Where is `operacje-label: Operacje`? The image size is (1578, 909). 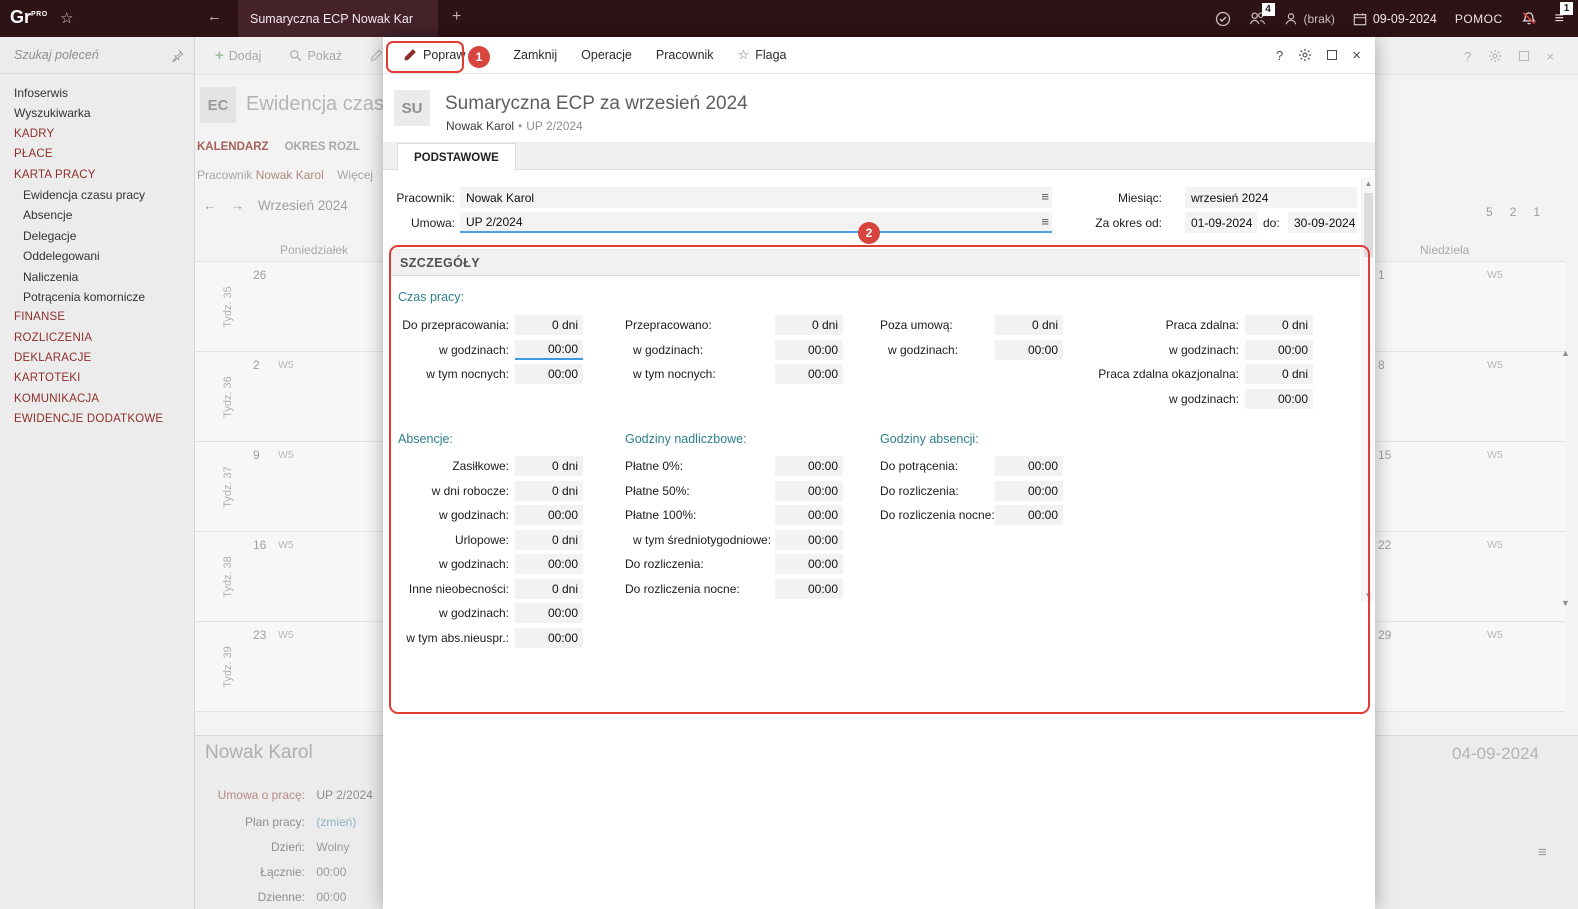 operacje-label: Operacje is located at coordinates (606, 55).